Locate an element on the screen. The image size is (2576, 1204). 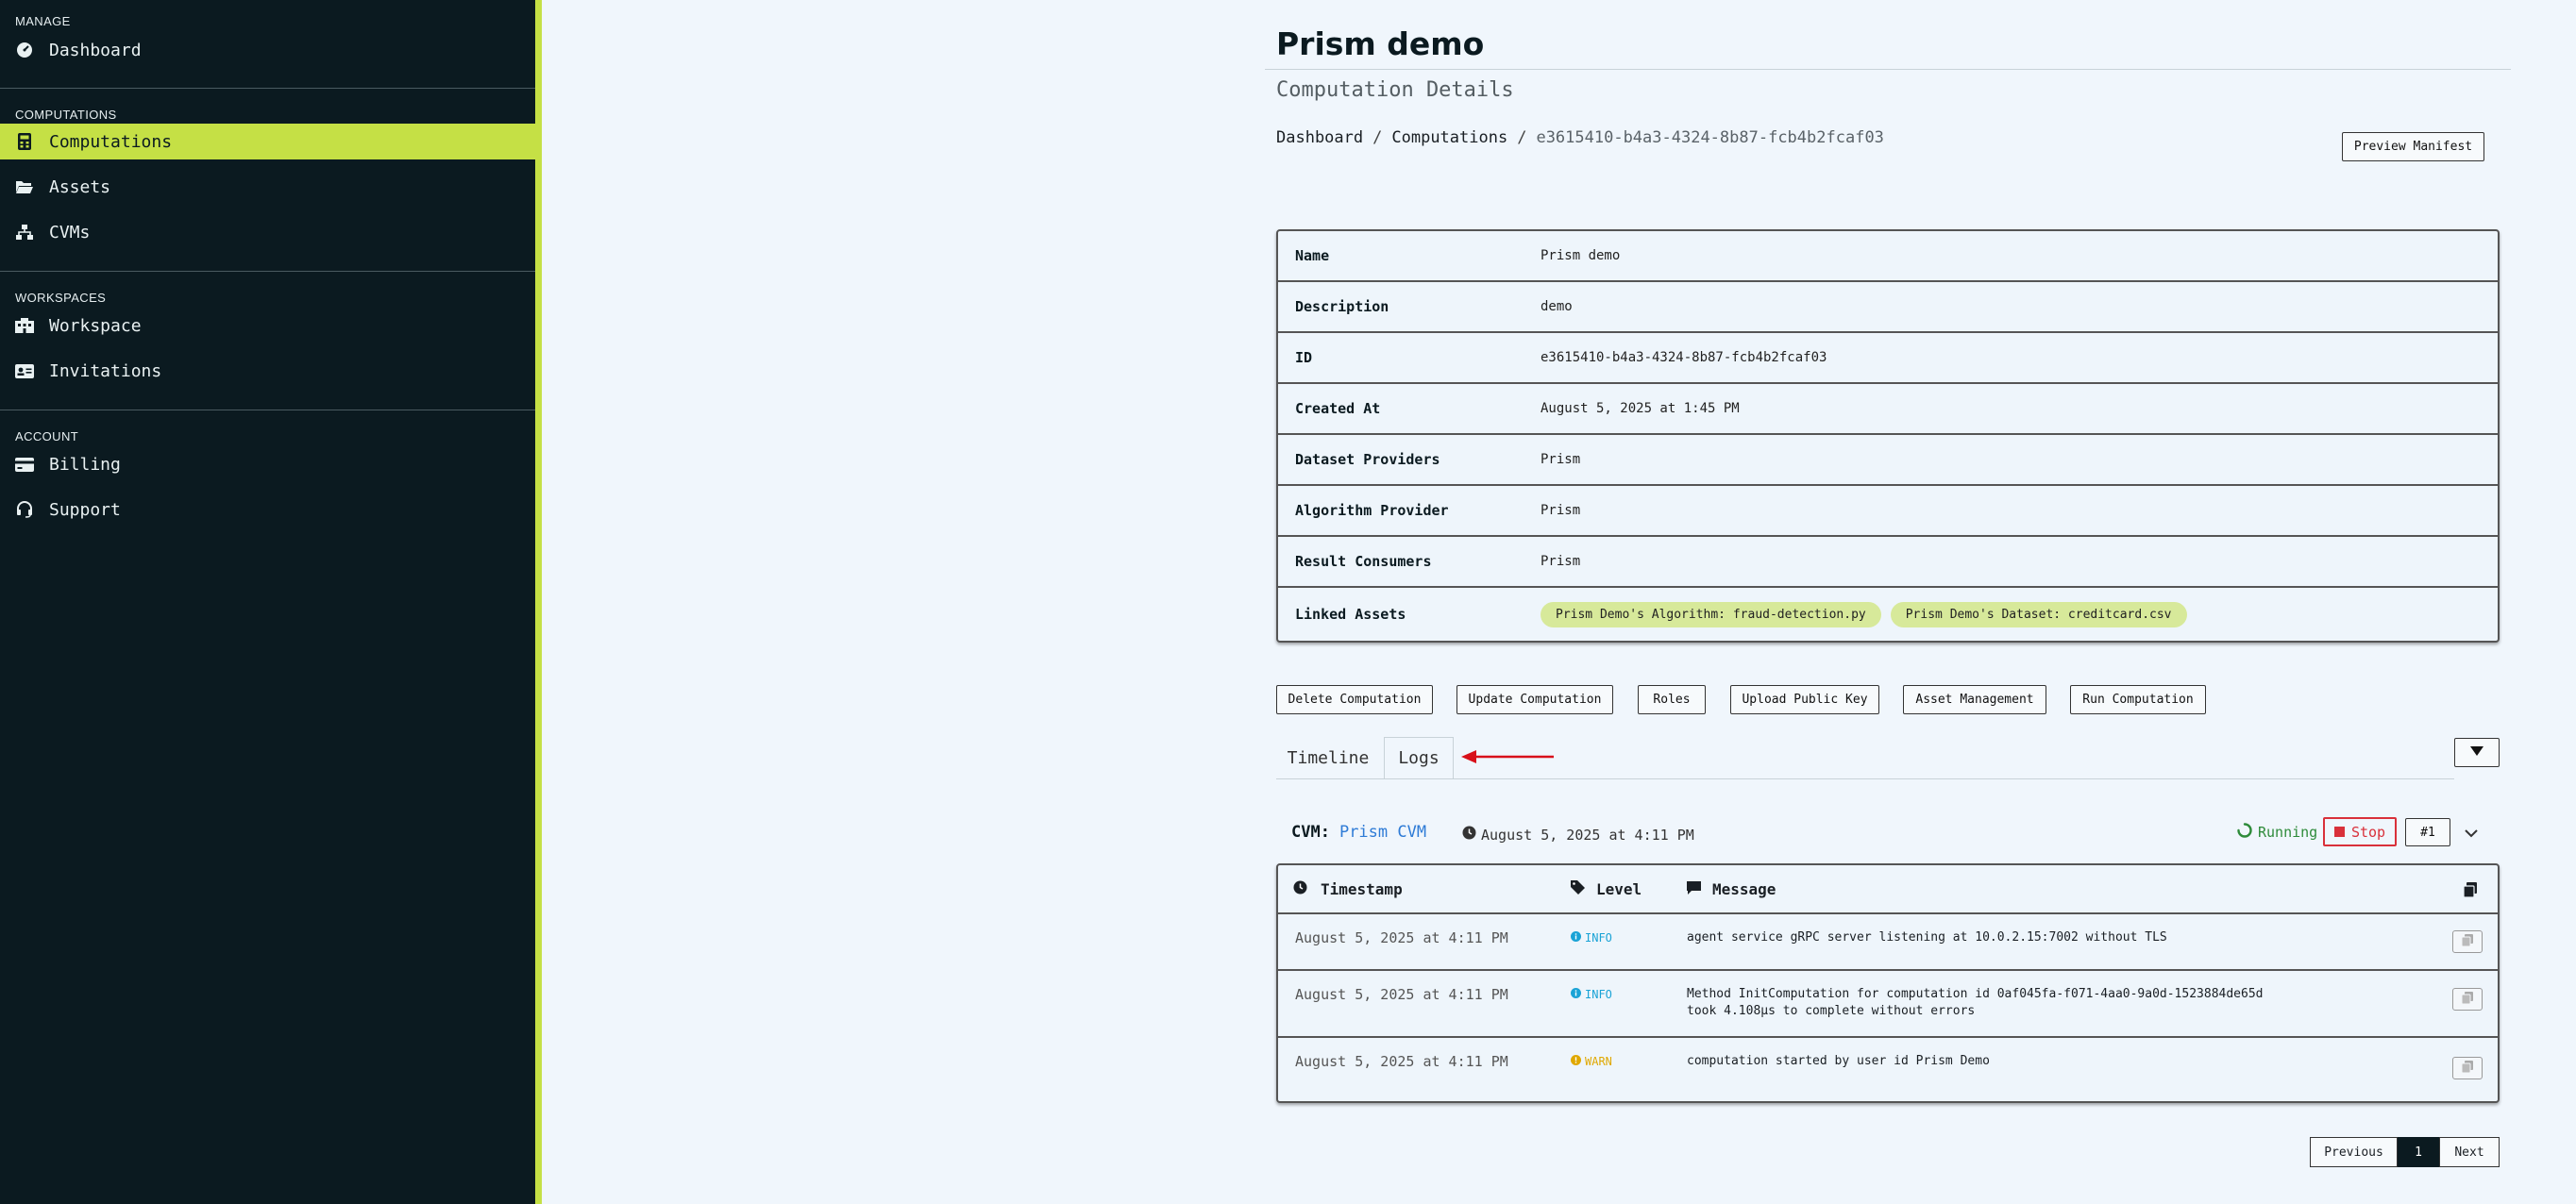
filter-dropdown-button is located at coordinates (2477, 752).